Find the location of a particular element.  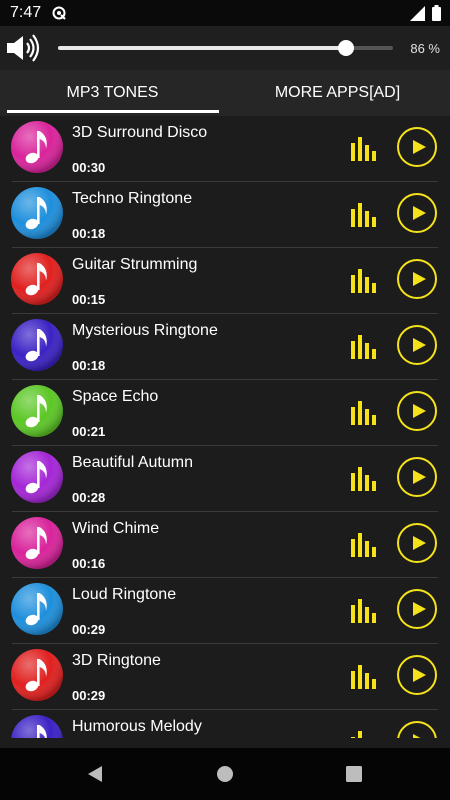

ringtone-row: Guitar Strumming 00:15 is located at coordinates (225, 281).